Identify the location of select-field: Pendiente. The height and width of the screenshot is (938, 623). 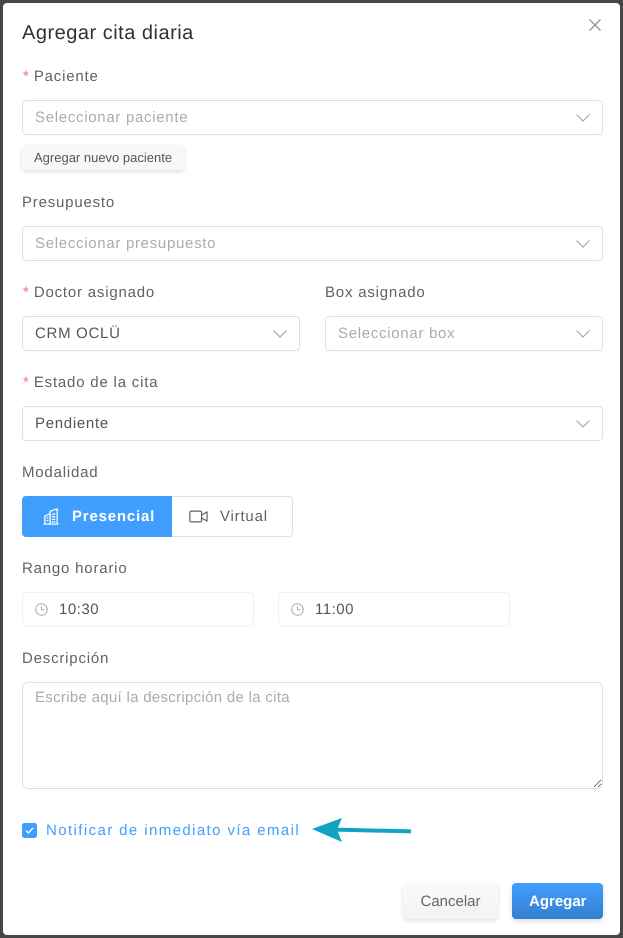
(312, 423).